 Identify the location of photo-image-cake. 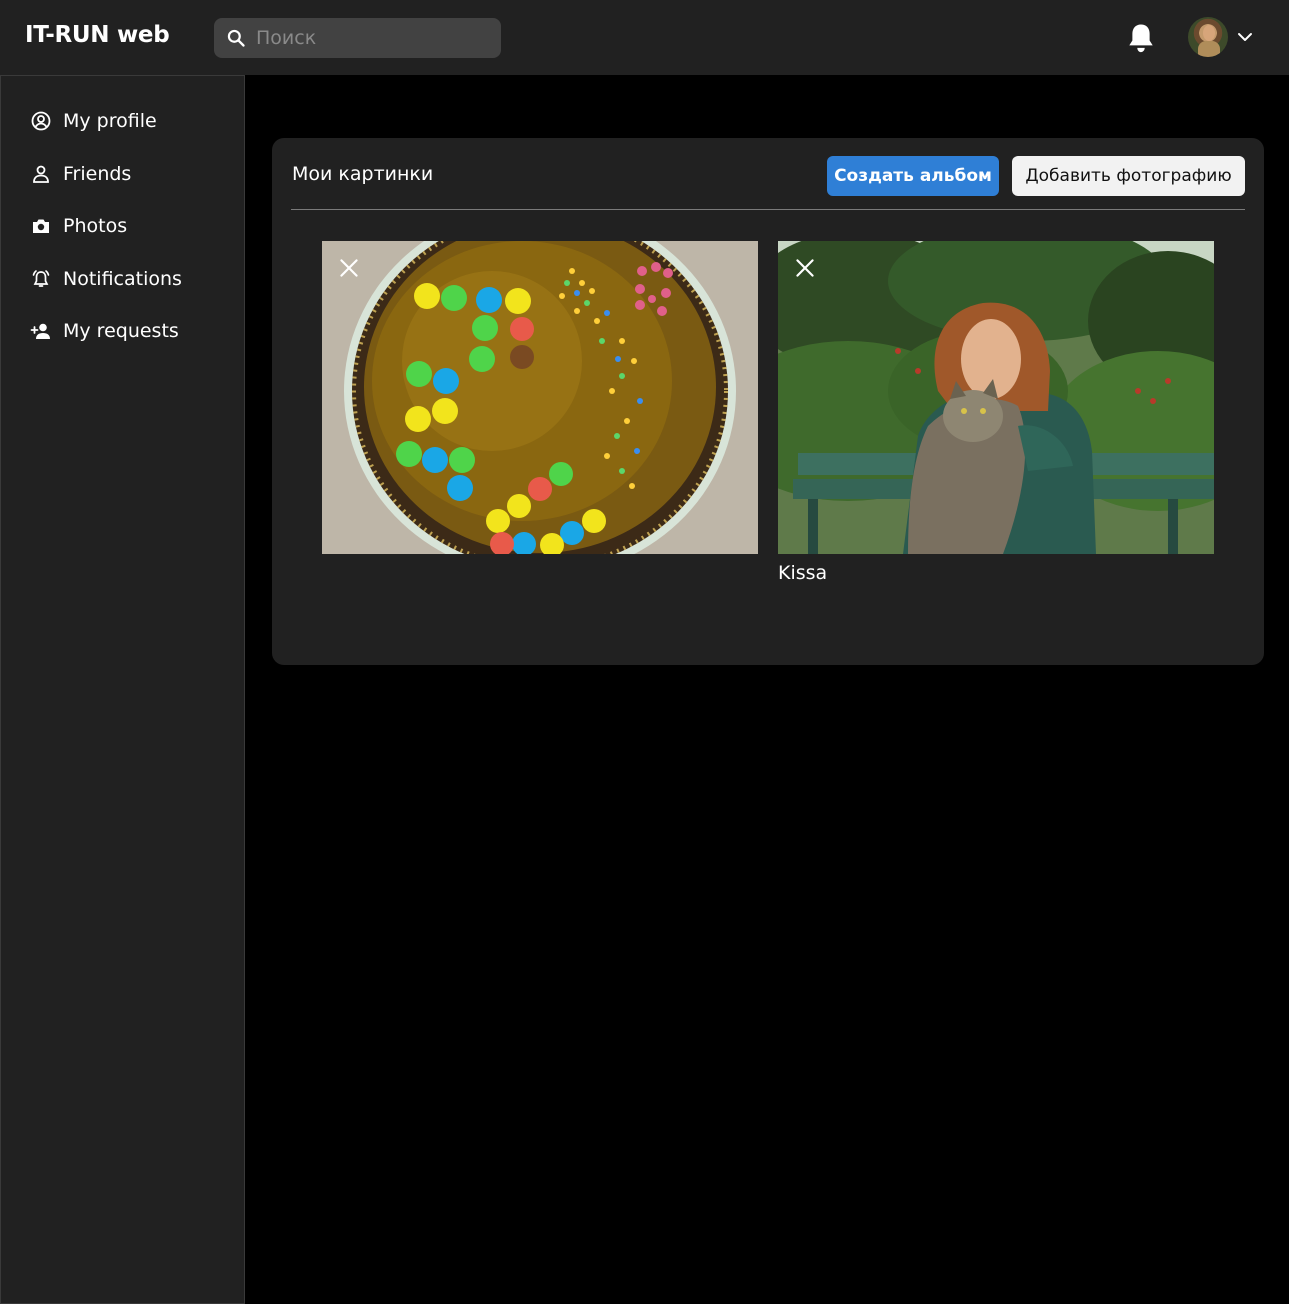
(540, 397).